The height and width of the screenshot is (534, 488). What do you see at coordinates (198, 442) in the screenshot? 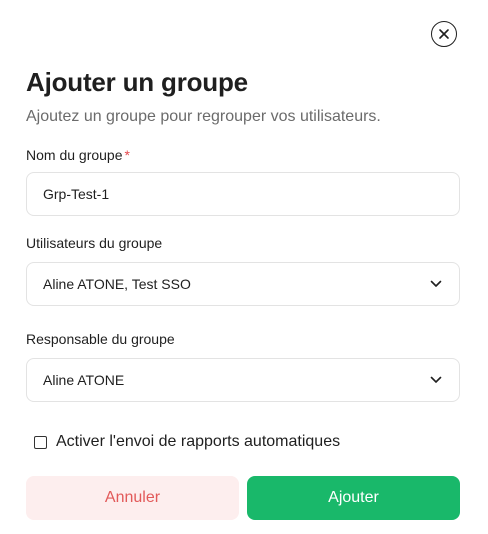
I see `auto-reports-label: Activer l'envoi de rapports automatiques` at bounding box center [198, 442].